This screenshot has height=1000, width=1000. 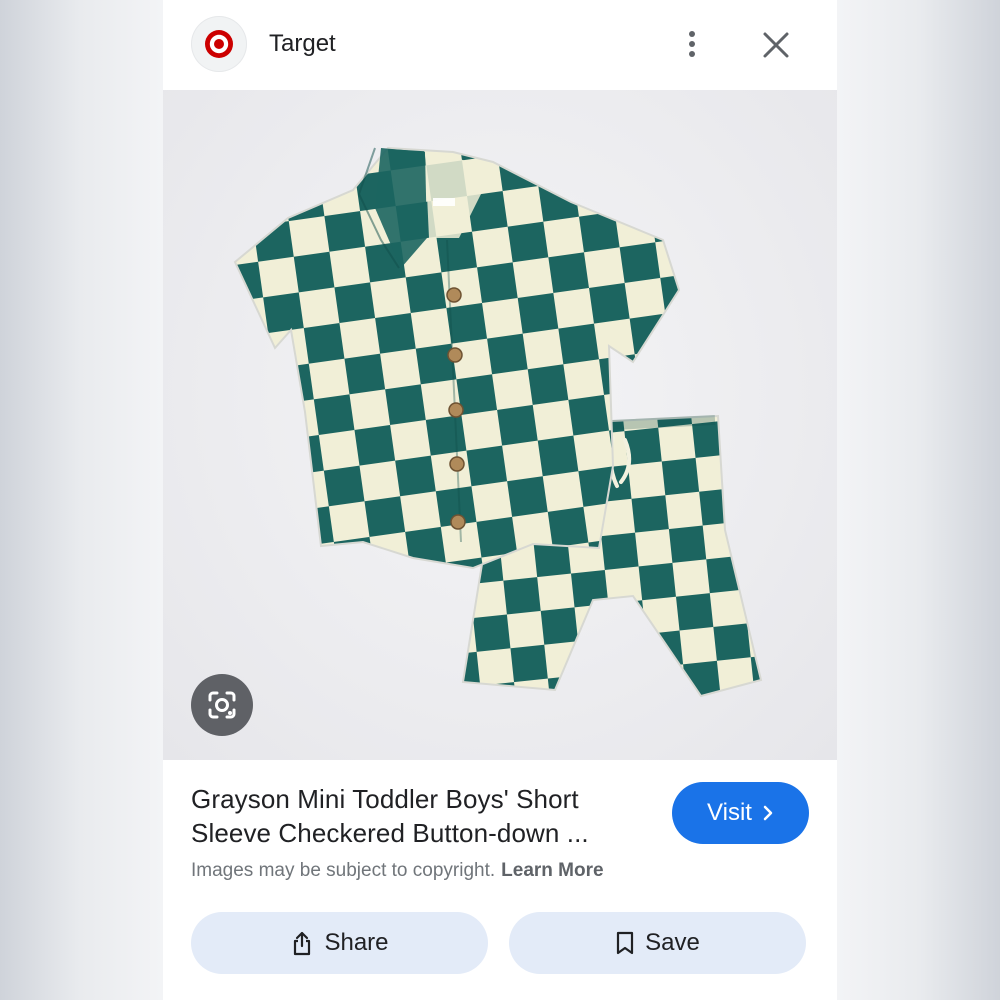 I want to click on site-name: Target, so click(x=302, y=44).